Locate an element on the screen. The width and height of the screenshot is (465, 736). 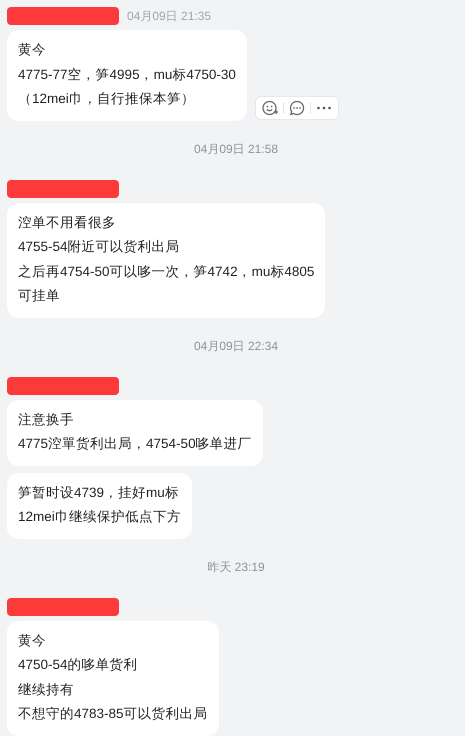
message-line: 可挂单 is located at coordinates (39, 296).